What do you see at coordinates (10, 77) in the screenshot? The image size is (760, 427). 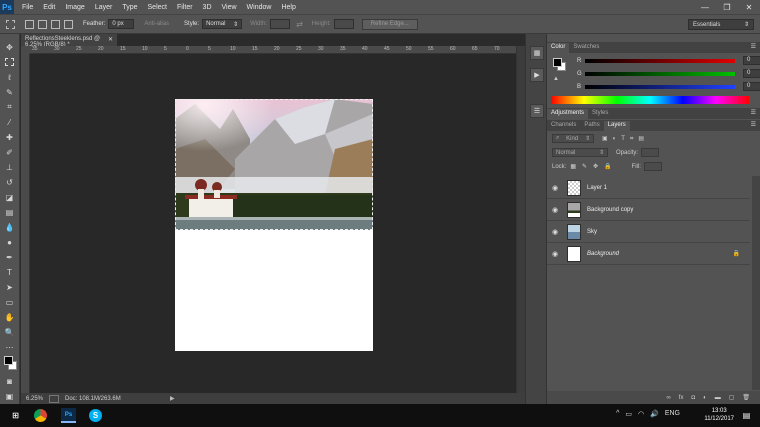 I see `lasso-tool-icon: ℓ` at bounding box center [10, 77].